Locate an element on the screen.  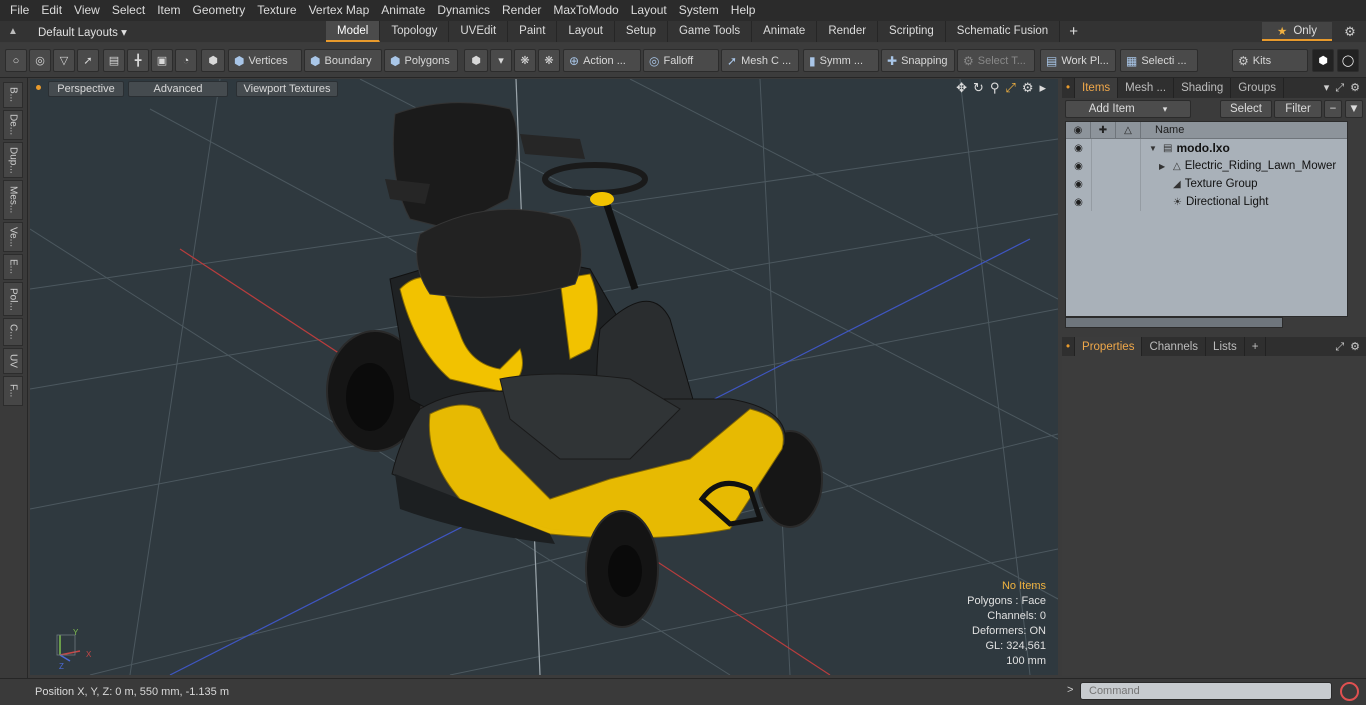
move-view-icon: ✥ is located at coordinates (961, 88).